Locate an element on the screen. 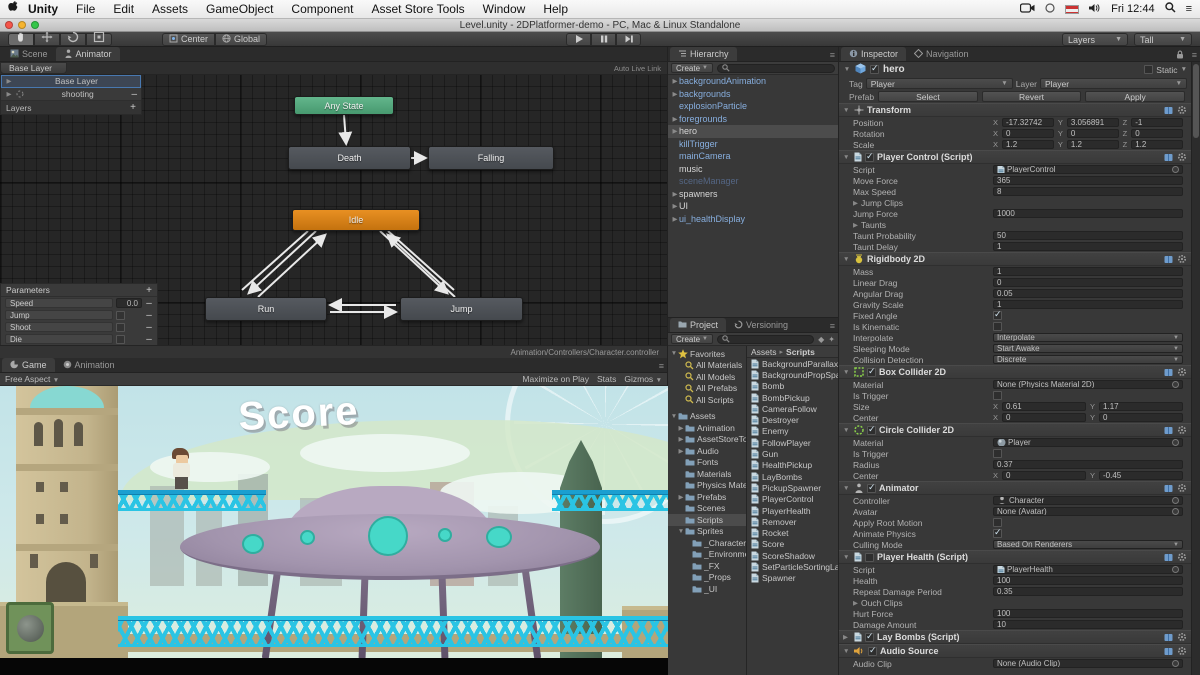 The height and width of the screenshot is (675, 1200). value-field: 1000 is located at coordinates (1088, 213).